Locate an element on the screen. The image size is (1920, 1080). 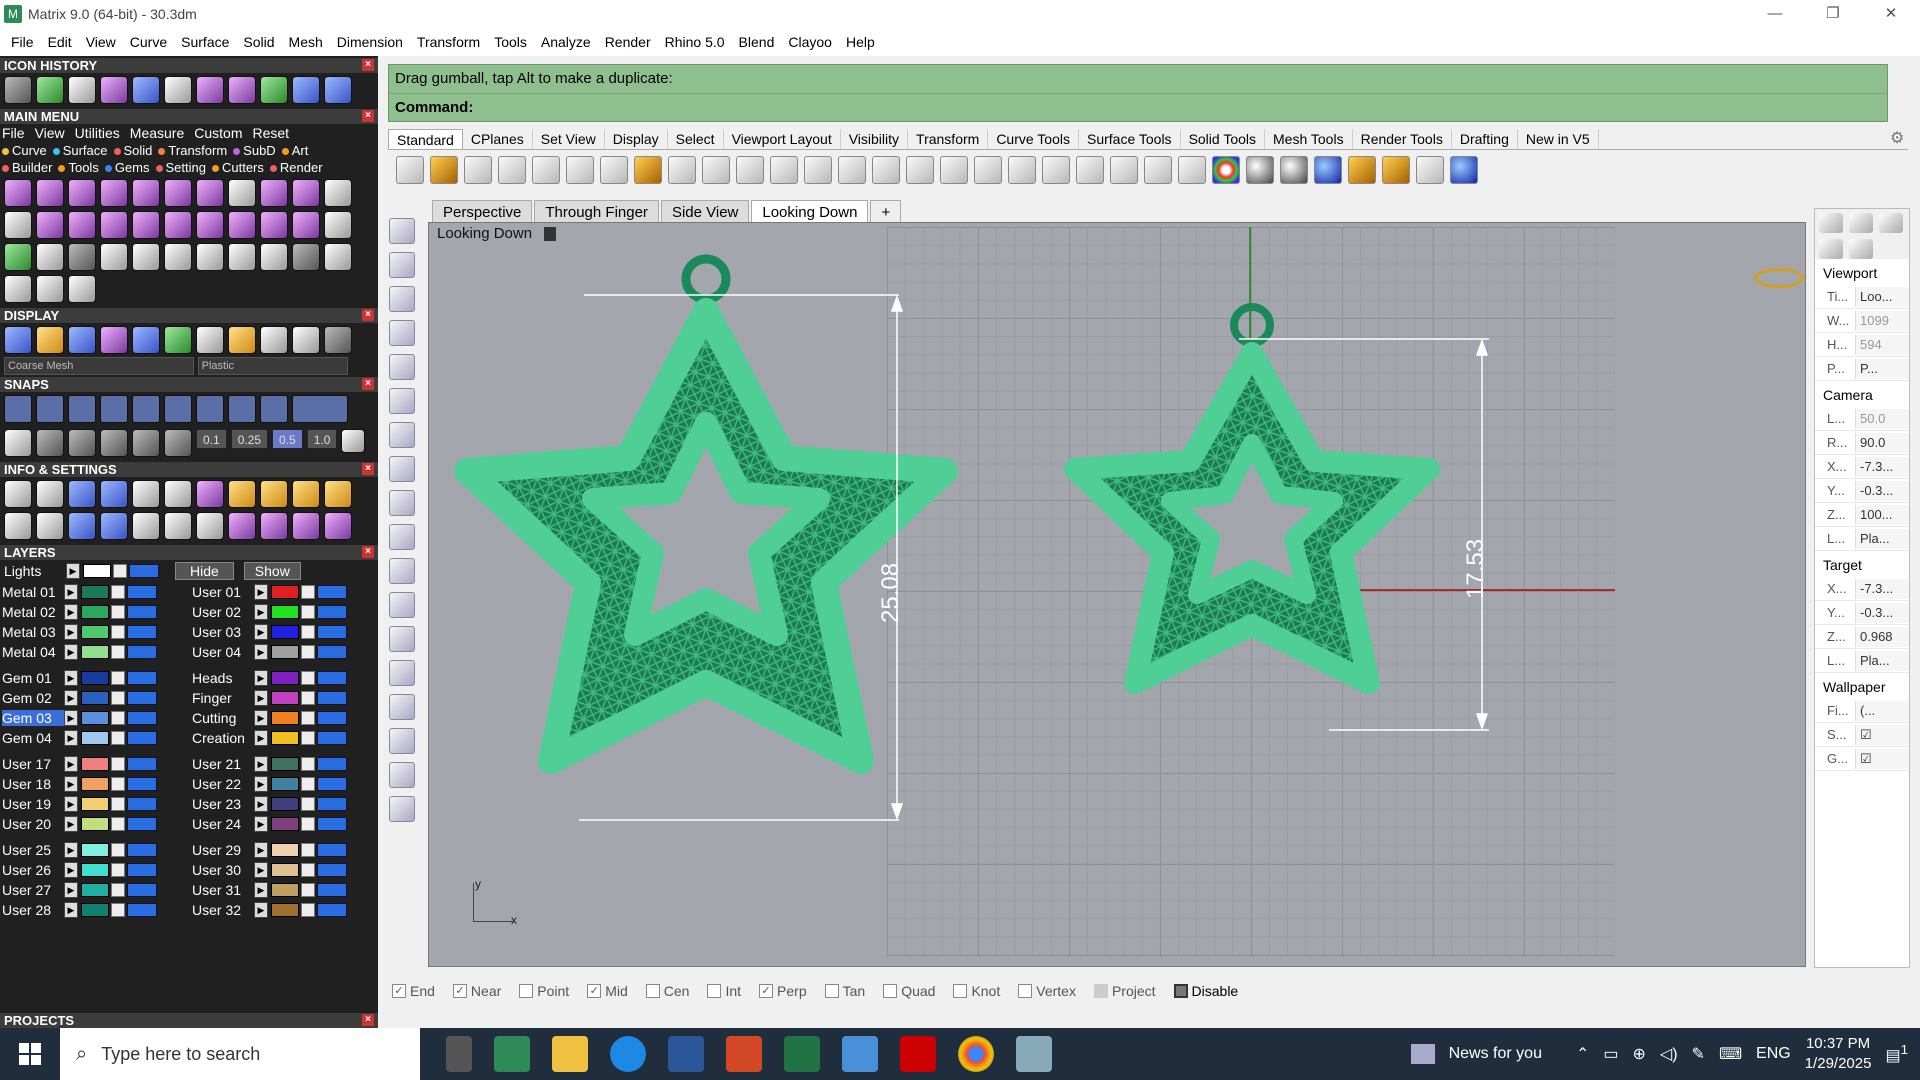
osnap-cen: Cen is located at coordinates (667, 991).